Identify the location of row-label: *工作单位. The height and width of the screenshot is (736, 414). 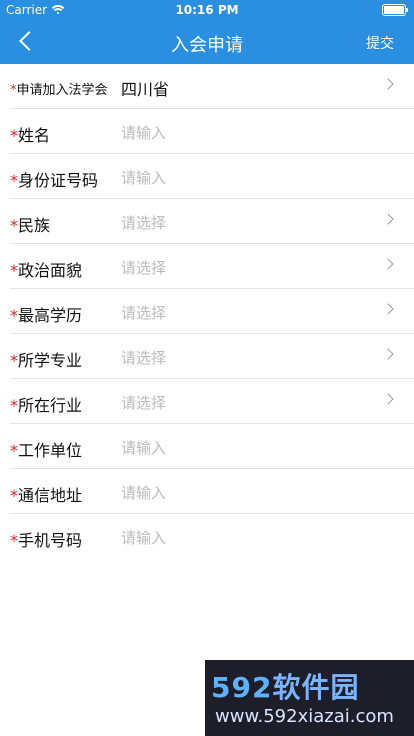
(46, 449).